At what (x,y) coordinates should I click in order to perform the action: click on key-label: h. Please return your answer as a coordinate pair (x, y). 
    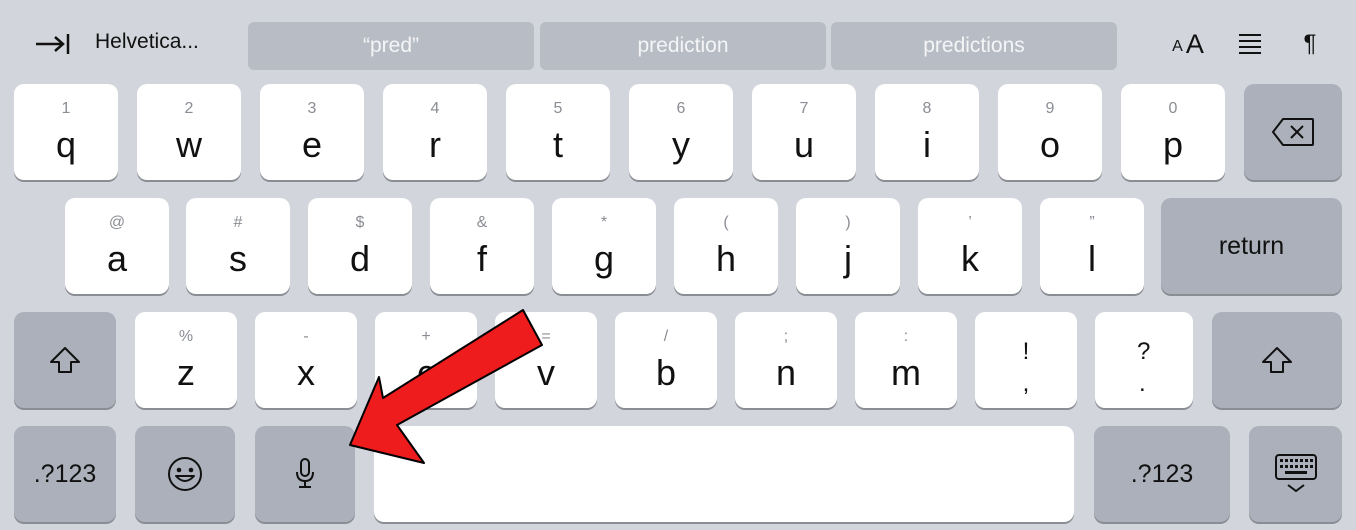
    Looking at the image, I should click on (726, 258).